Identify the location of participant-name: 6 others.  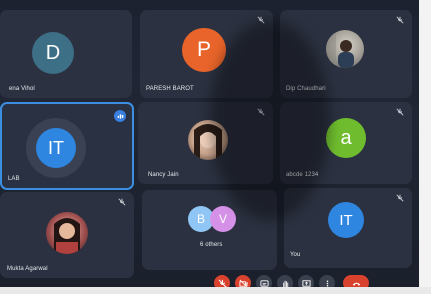
(211, 245).